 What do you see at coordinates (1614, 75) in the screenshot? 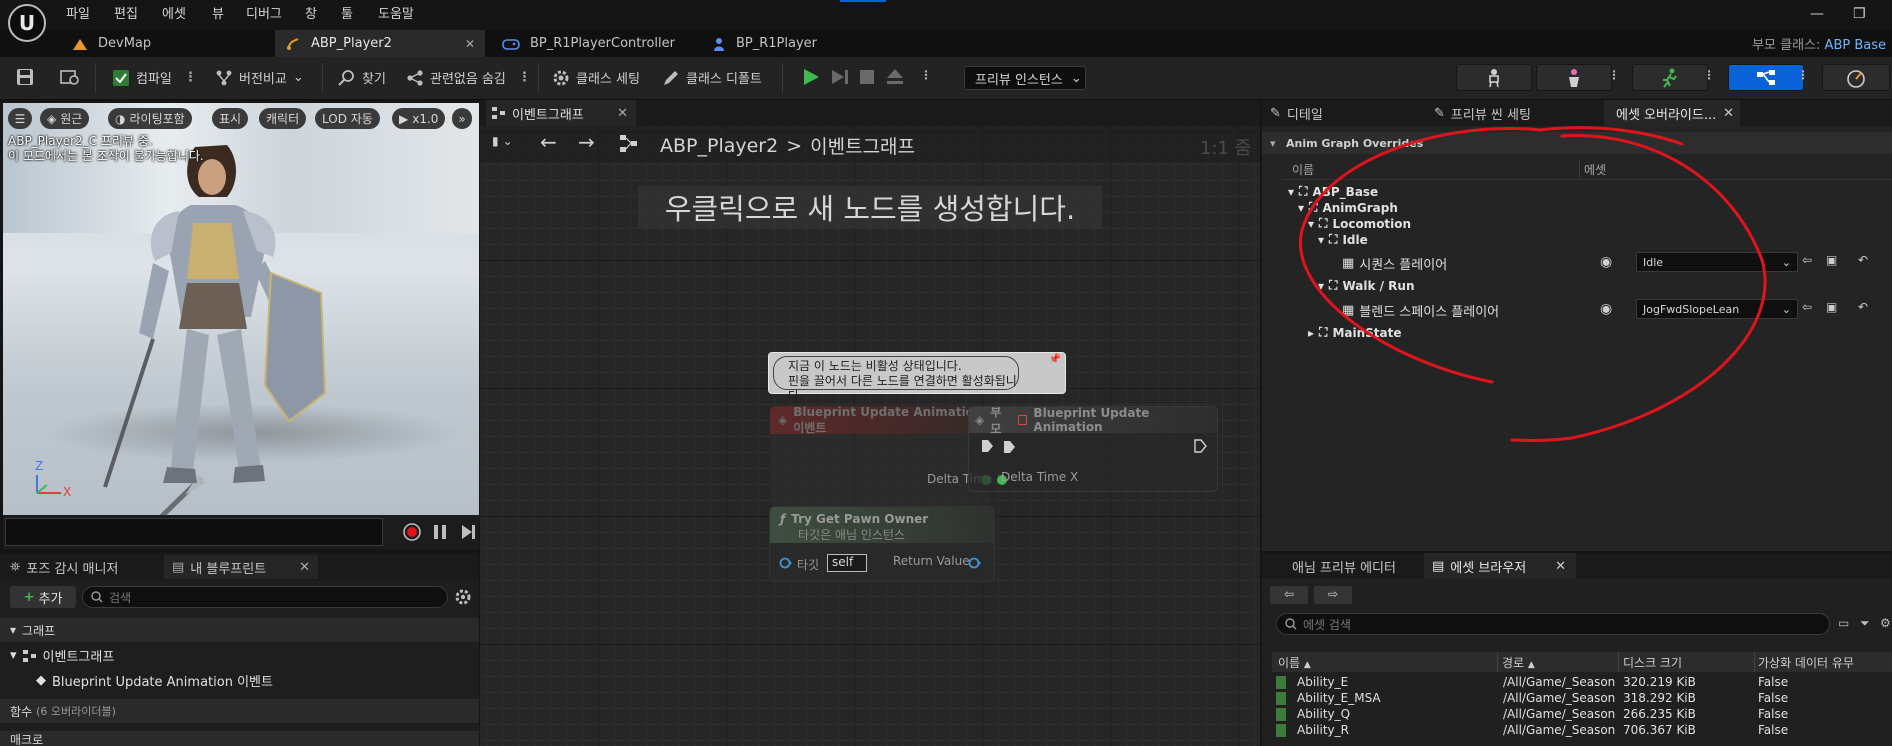
I see `mesh-options-icon: ⋮` at bounding box center [1614, 75].